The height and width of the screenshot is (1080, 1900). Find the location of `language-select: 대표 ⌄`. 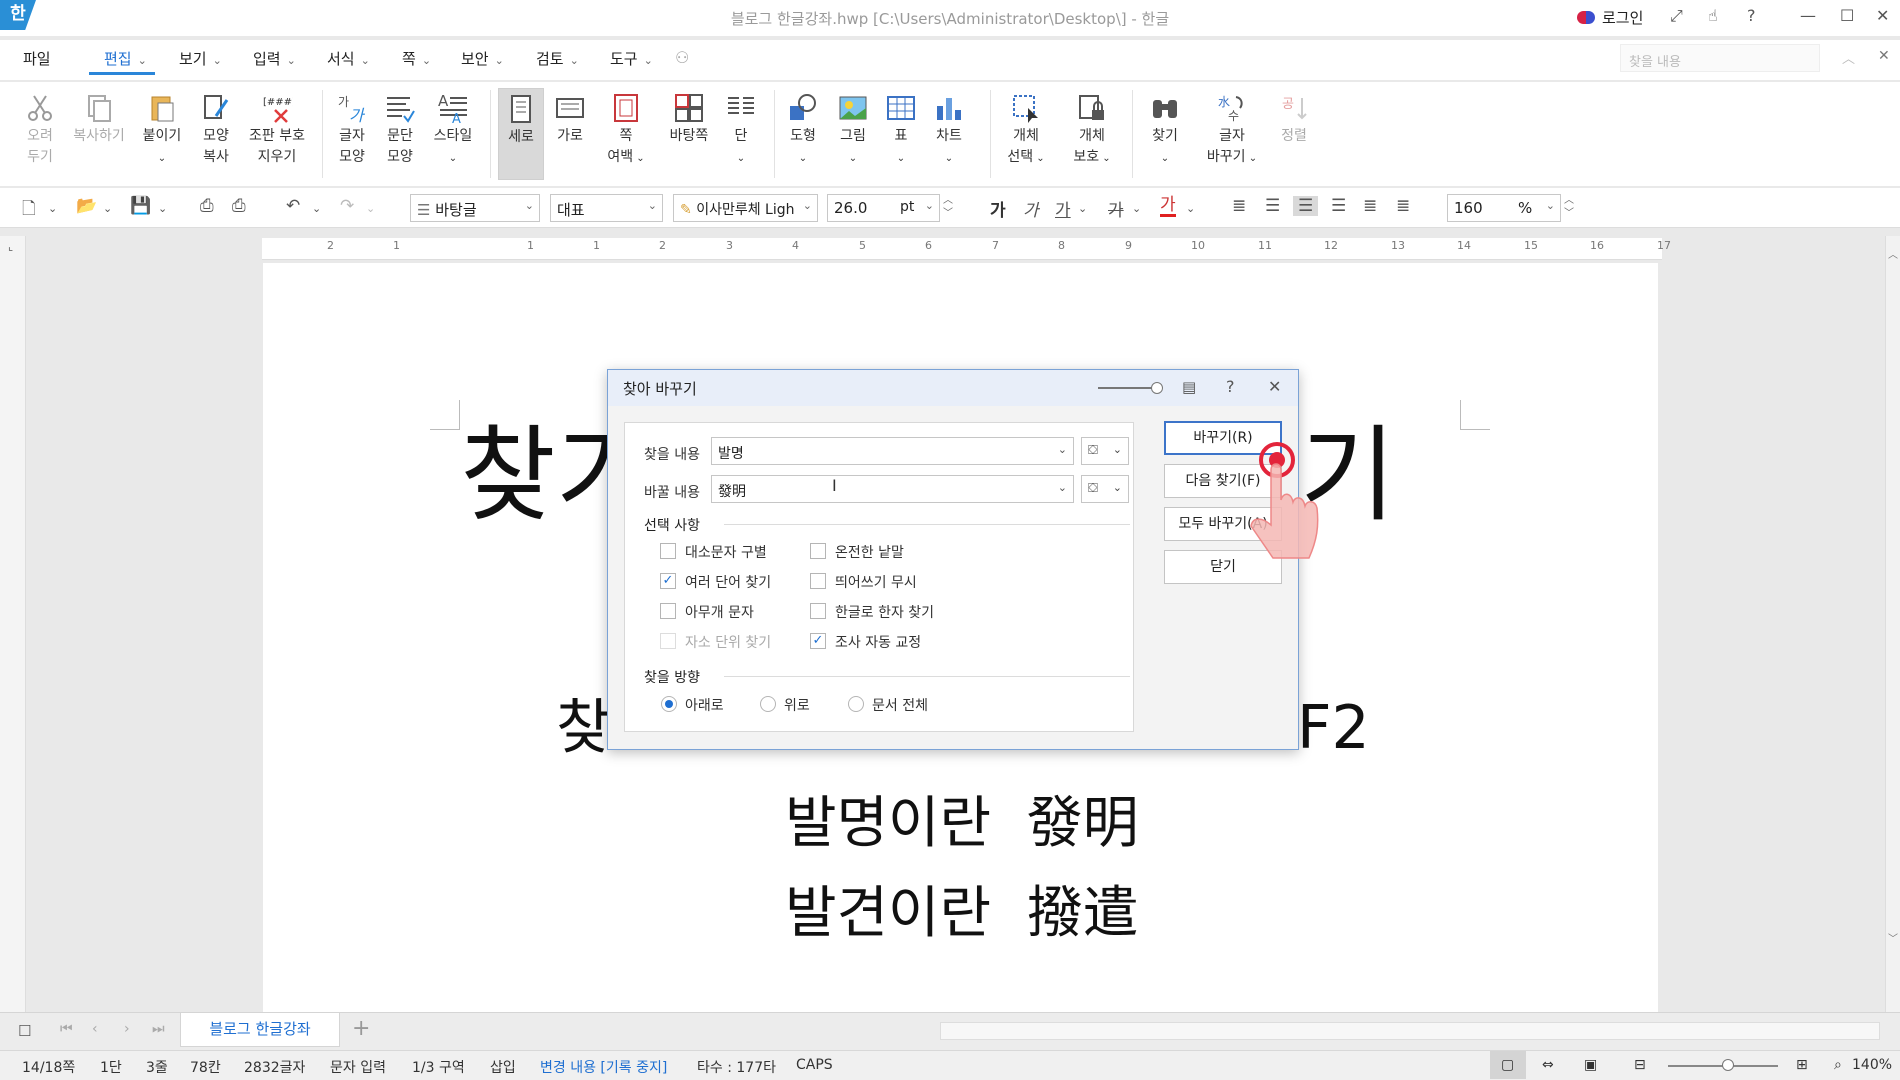

language-select: 대표 ⌄ is located at coordinates (606, 208).